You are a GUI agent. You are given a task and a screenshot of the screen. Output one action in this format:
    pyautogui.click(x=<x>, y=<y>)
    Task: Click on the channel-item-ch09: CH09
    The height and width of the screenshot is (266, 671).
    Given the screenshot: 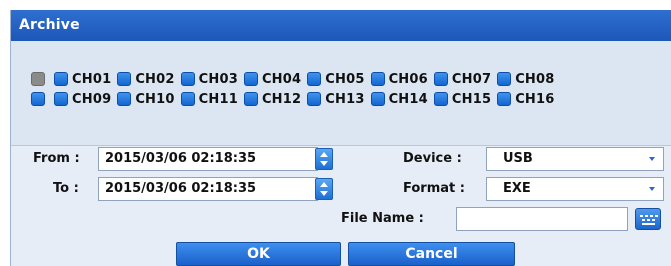 What is the action you would take?
    pyautogui.click(x=82, y=99)
    